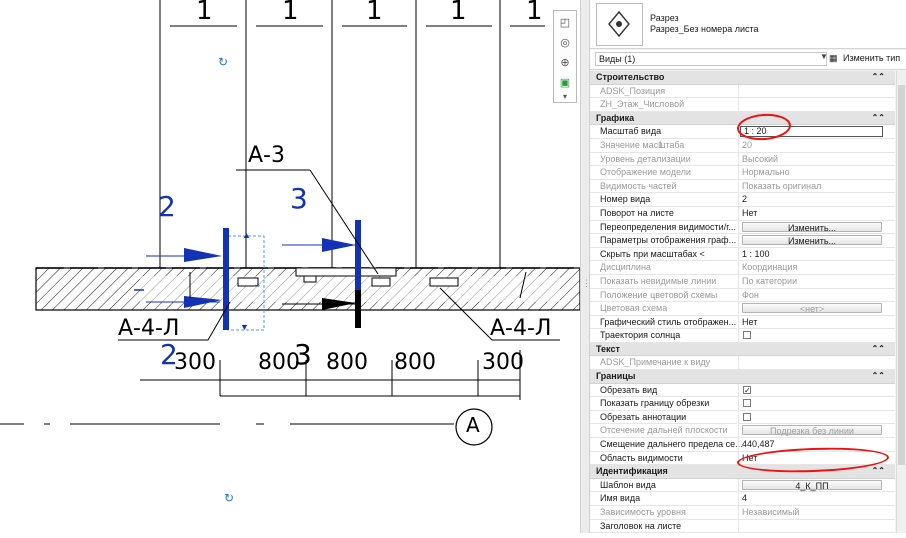 The height and width of the screenshot is (538, 906). I want to click on property-row: Поворот на листе Нет, so click(742, 213).